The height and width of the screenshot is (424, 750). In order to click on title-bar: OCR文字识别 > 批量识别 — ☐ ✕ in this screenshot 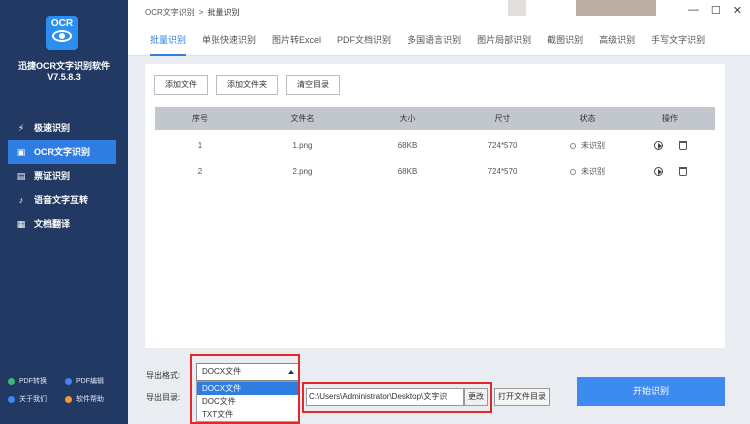, I will do `click(439, 12)`.